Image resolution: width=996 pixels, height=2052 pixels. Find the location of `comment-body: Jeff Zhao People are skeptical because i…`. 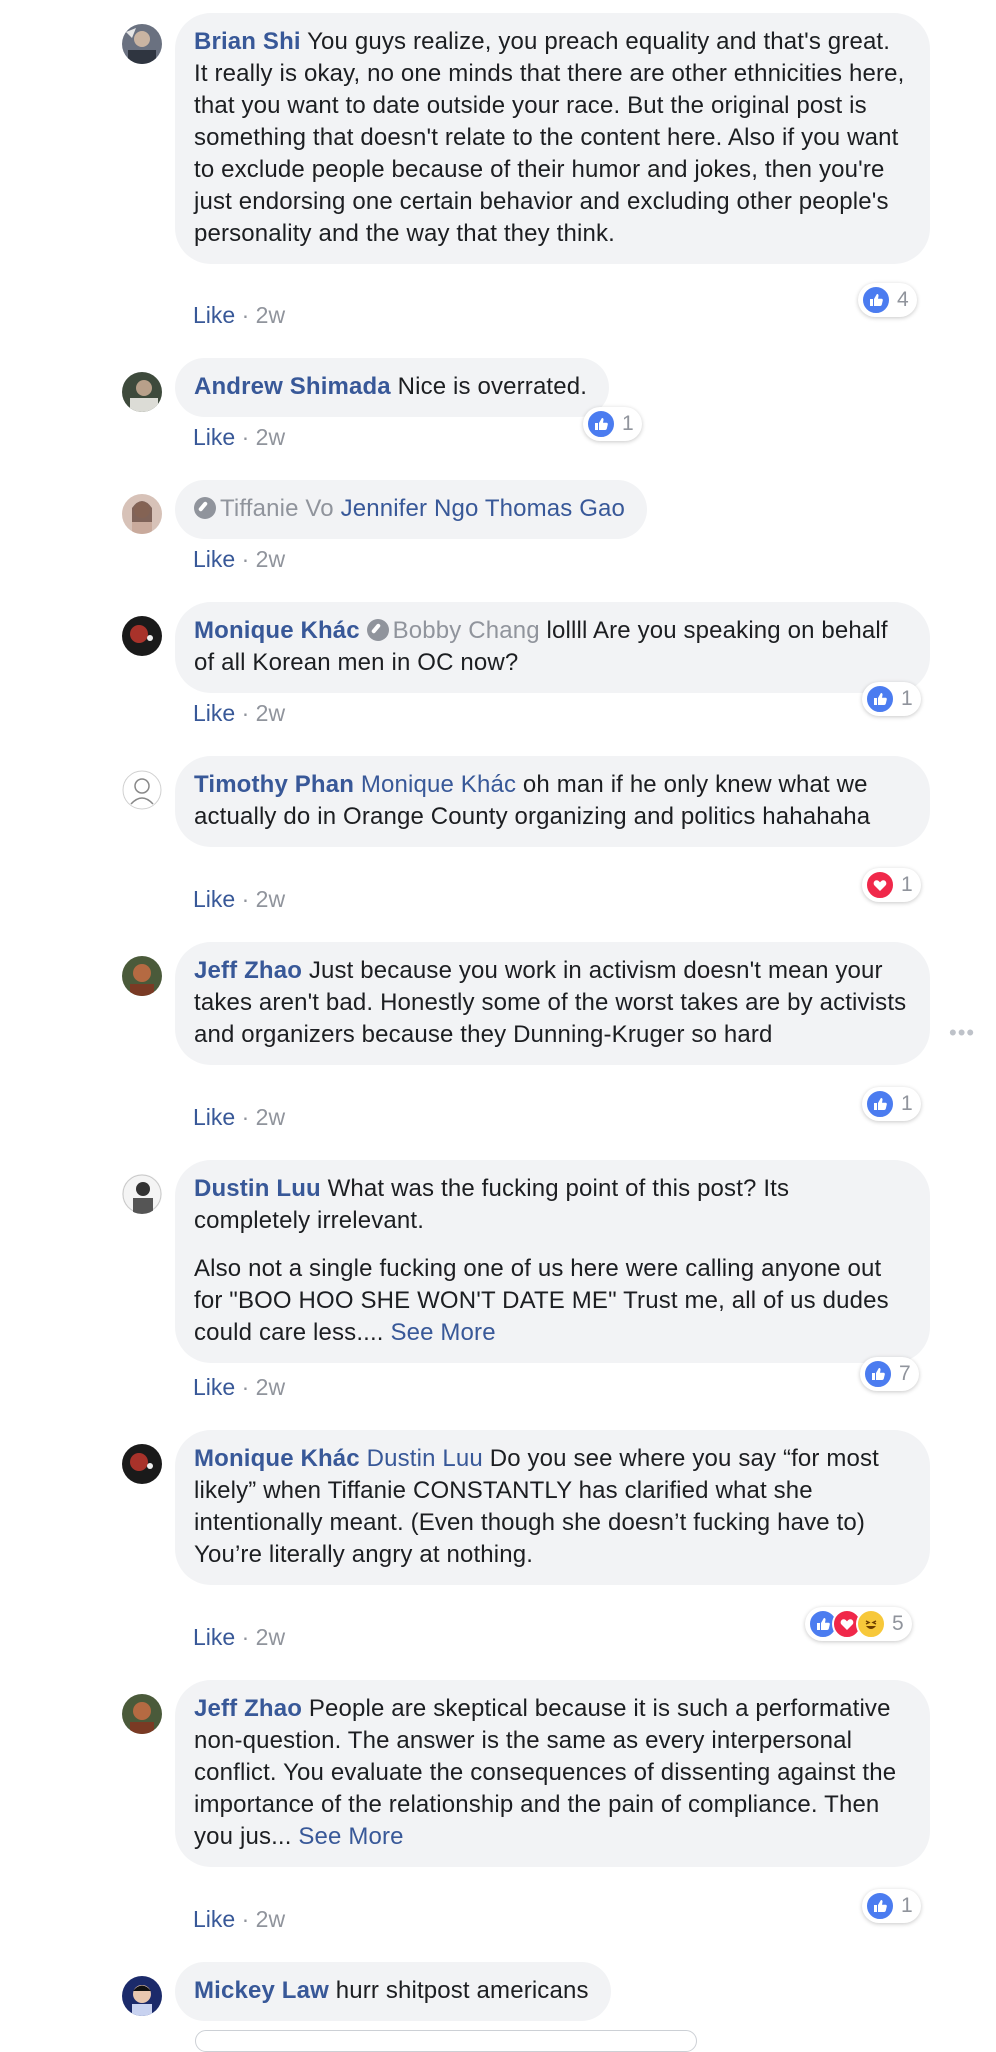

comment-body: Jeff Zhao People are skeptical because i… is located at coordinates (551, 1773).